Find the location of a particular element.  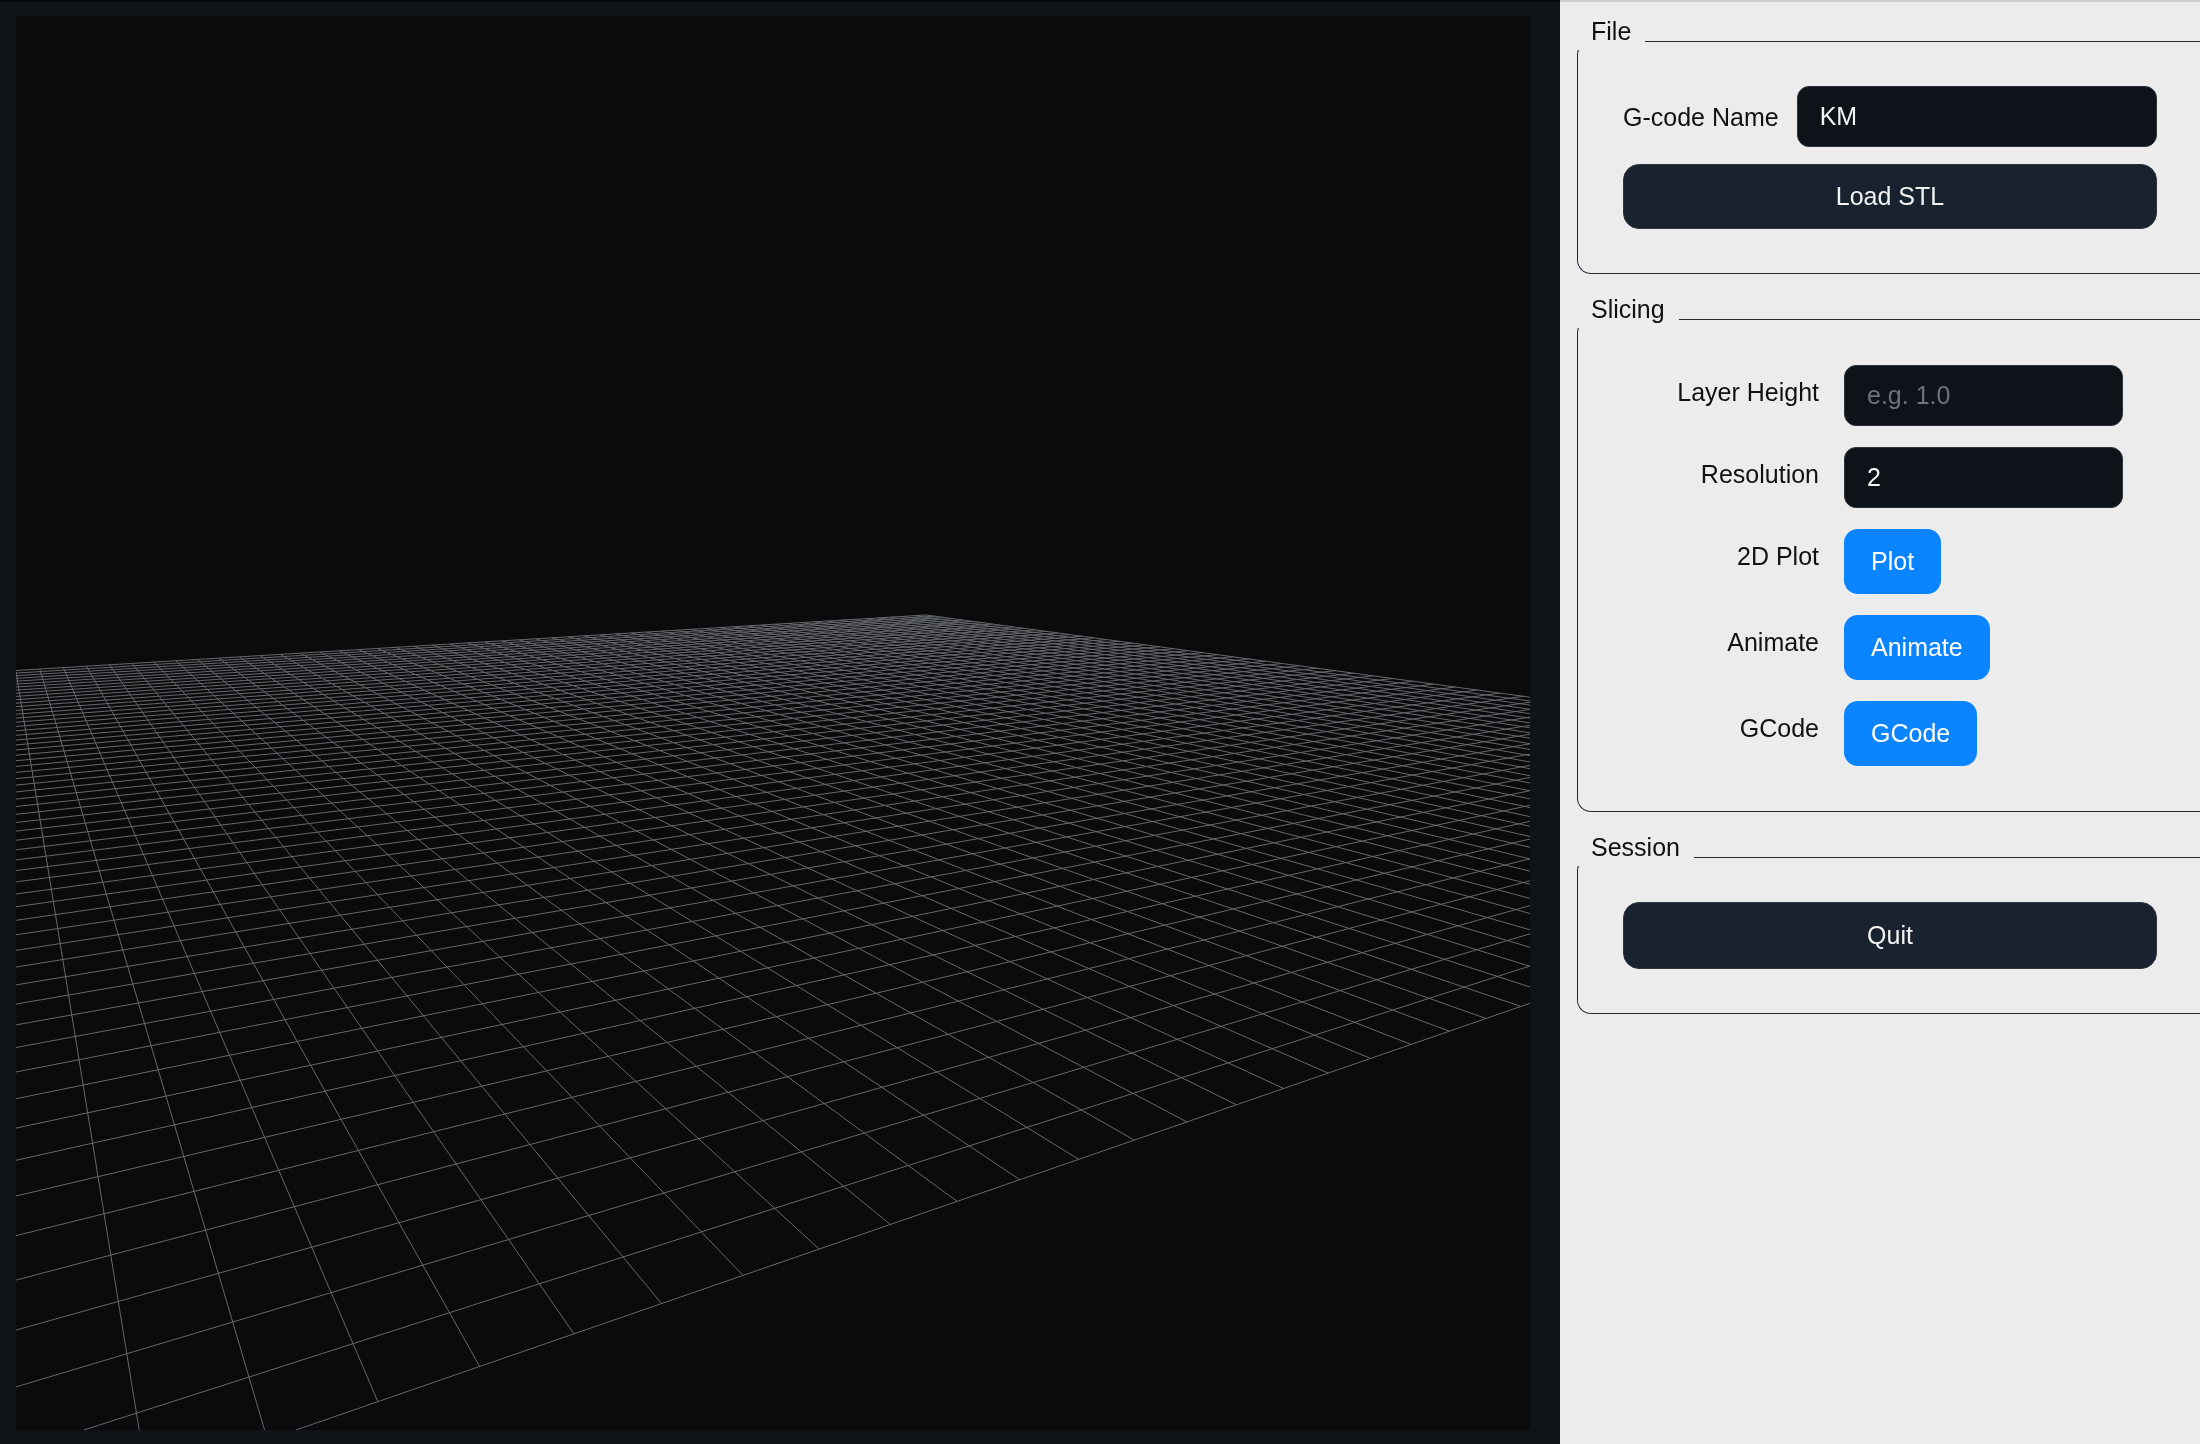

group-title: Session is located at coordinates (1635, 847).